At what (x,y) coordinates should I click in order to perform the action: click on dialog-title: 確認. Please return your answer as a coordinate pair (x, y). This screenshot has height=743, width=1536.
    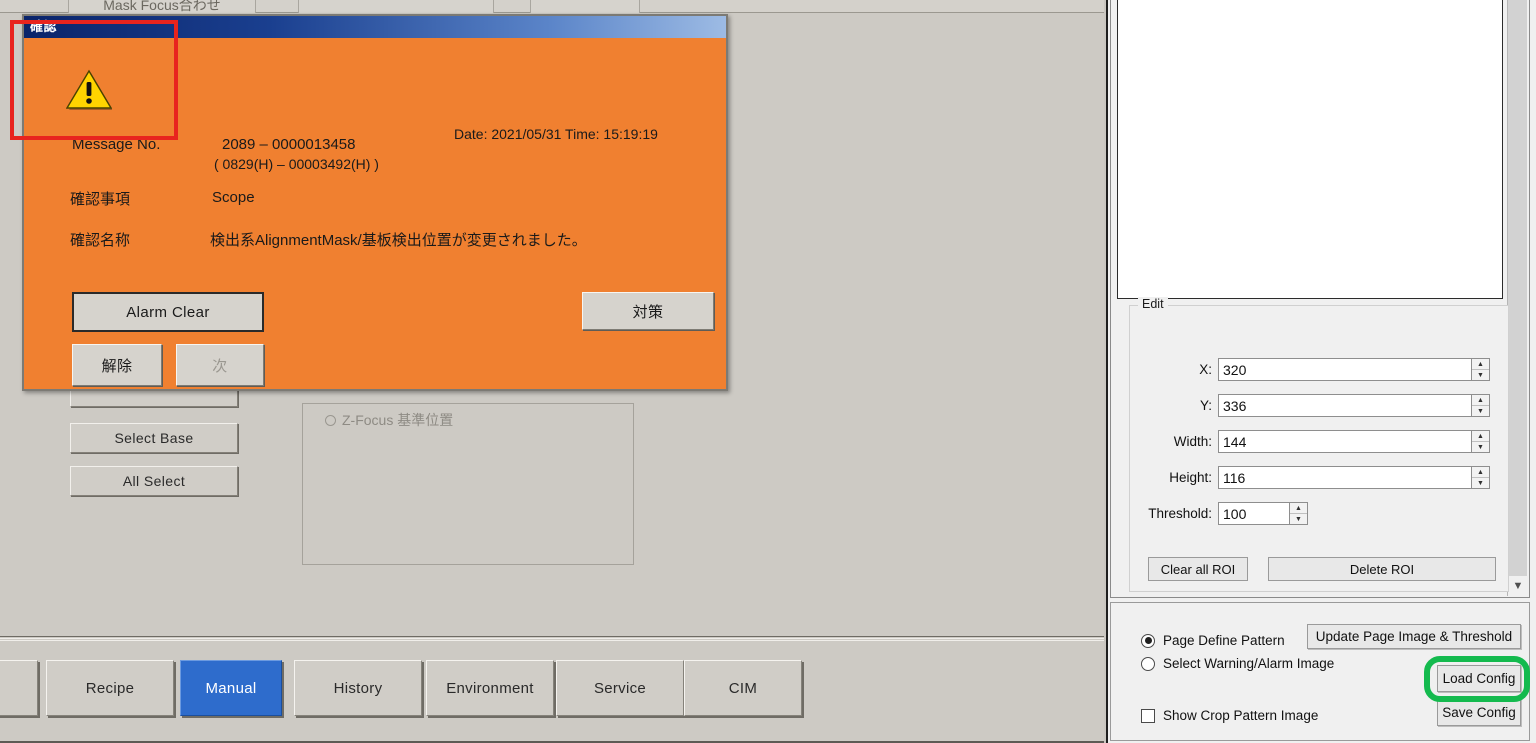
    Looking at the image, I should click on (44, 26).